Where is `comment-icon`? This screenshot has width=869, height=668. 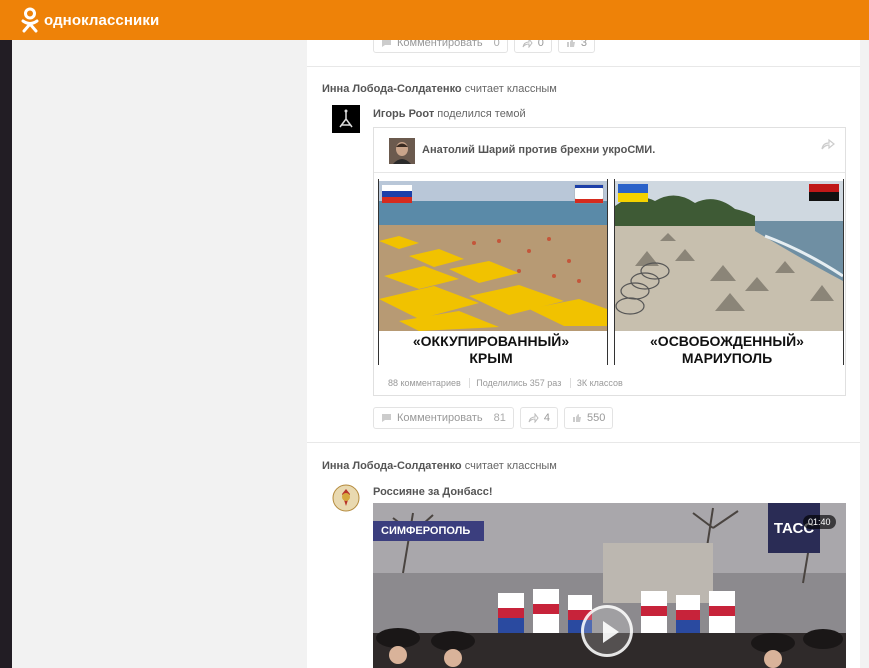
comment-icon is located at coordinates (386, 418).